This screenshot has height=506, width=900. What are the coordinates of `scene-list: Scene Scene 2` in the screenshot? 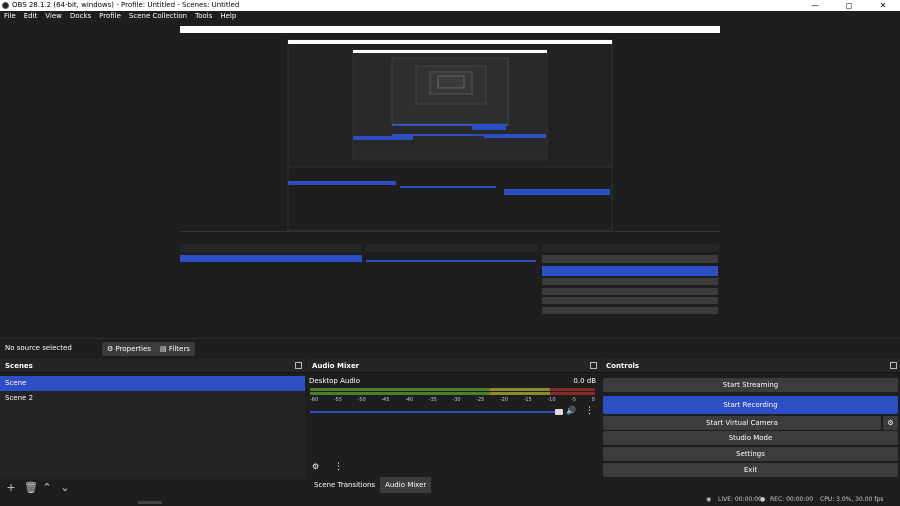 It's located at (152, 427).